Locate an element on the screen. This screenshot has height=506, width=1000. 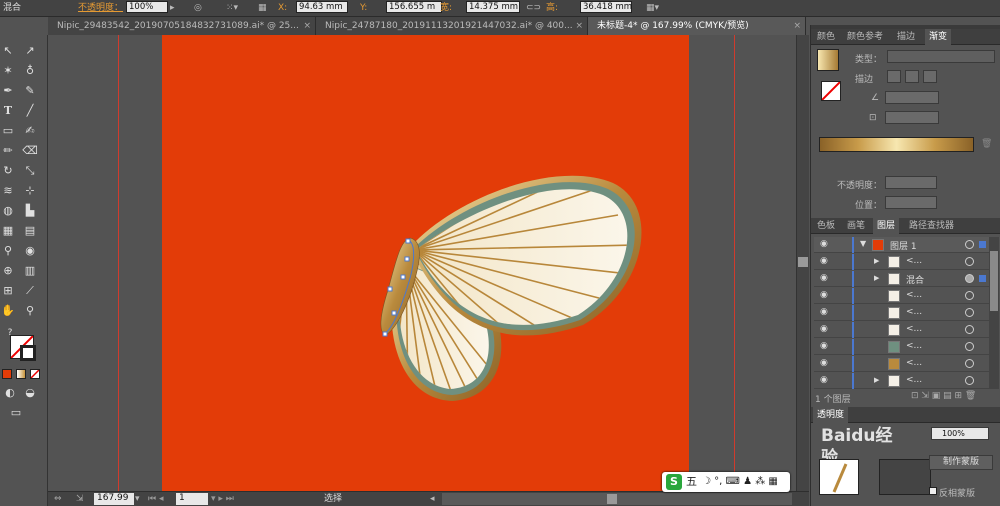
graph-tool-icon: ▙ is located at coordinates (30, 211).